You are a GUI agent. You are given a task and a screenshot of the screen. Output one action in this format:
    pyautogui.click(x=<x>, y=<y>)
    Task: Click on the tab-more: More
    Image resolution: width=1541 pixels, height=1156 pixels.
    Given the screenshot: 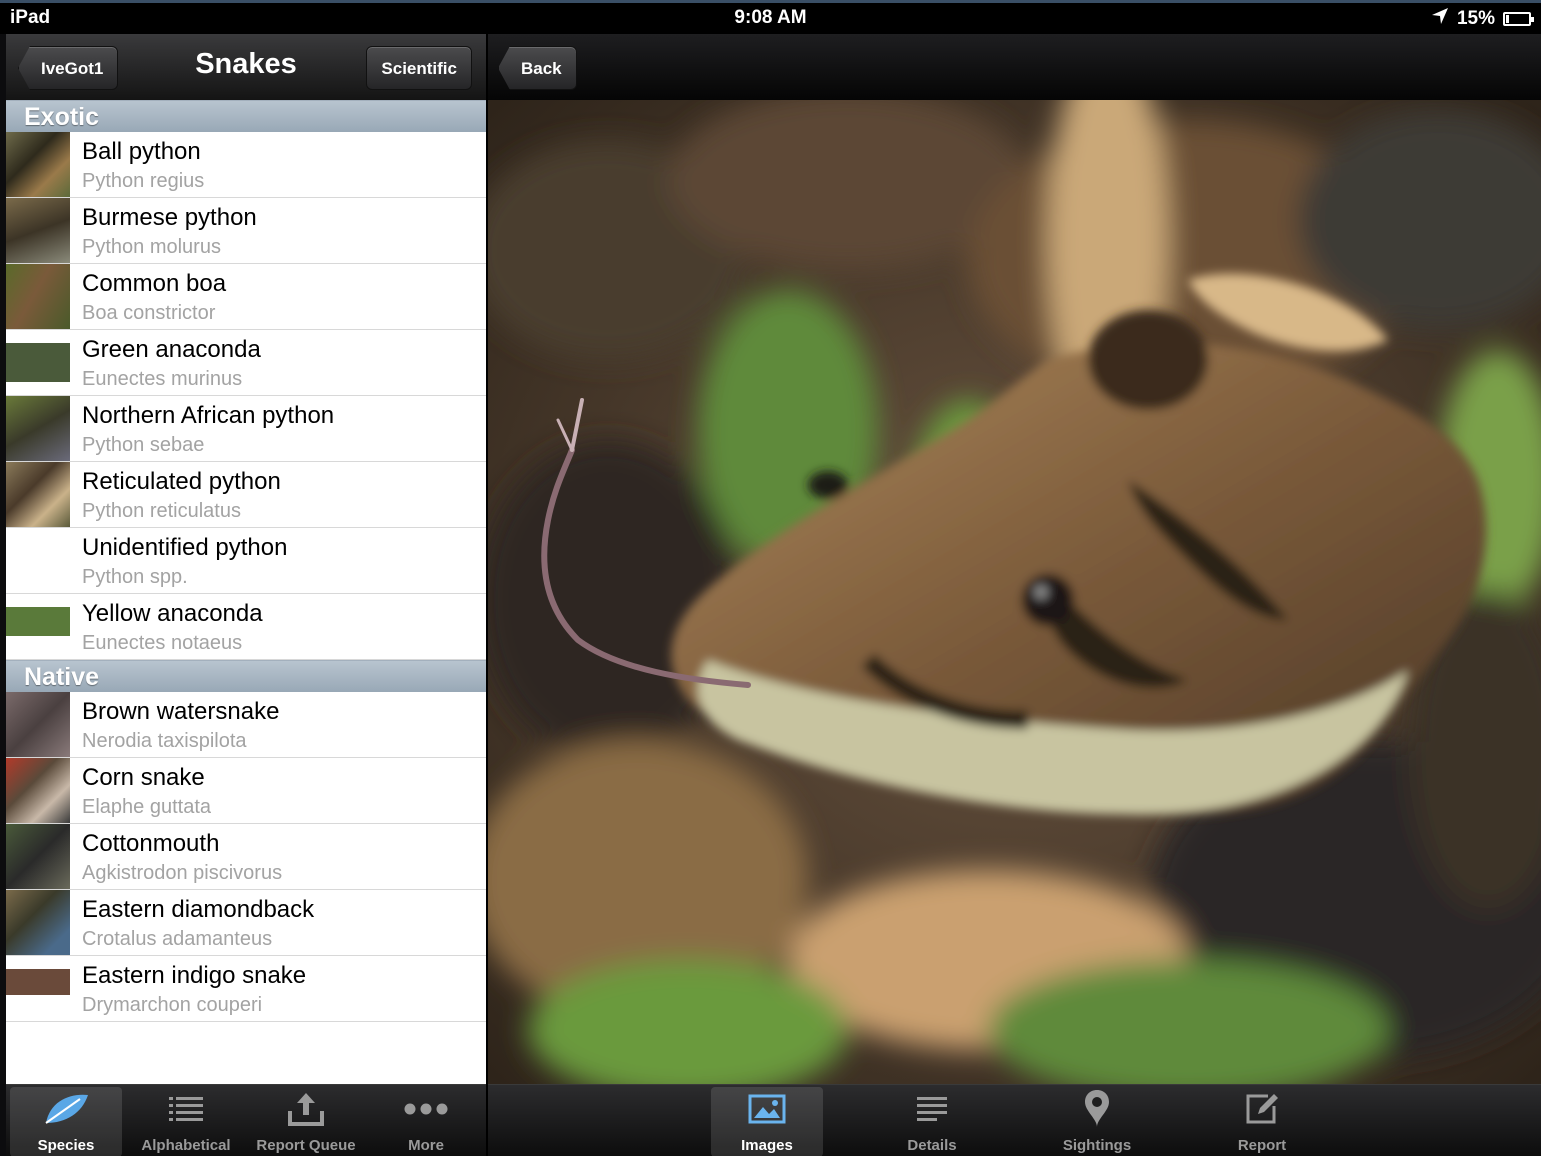 What is the action you would take?
    pyautogui.click(x=426, y=1121)
    